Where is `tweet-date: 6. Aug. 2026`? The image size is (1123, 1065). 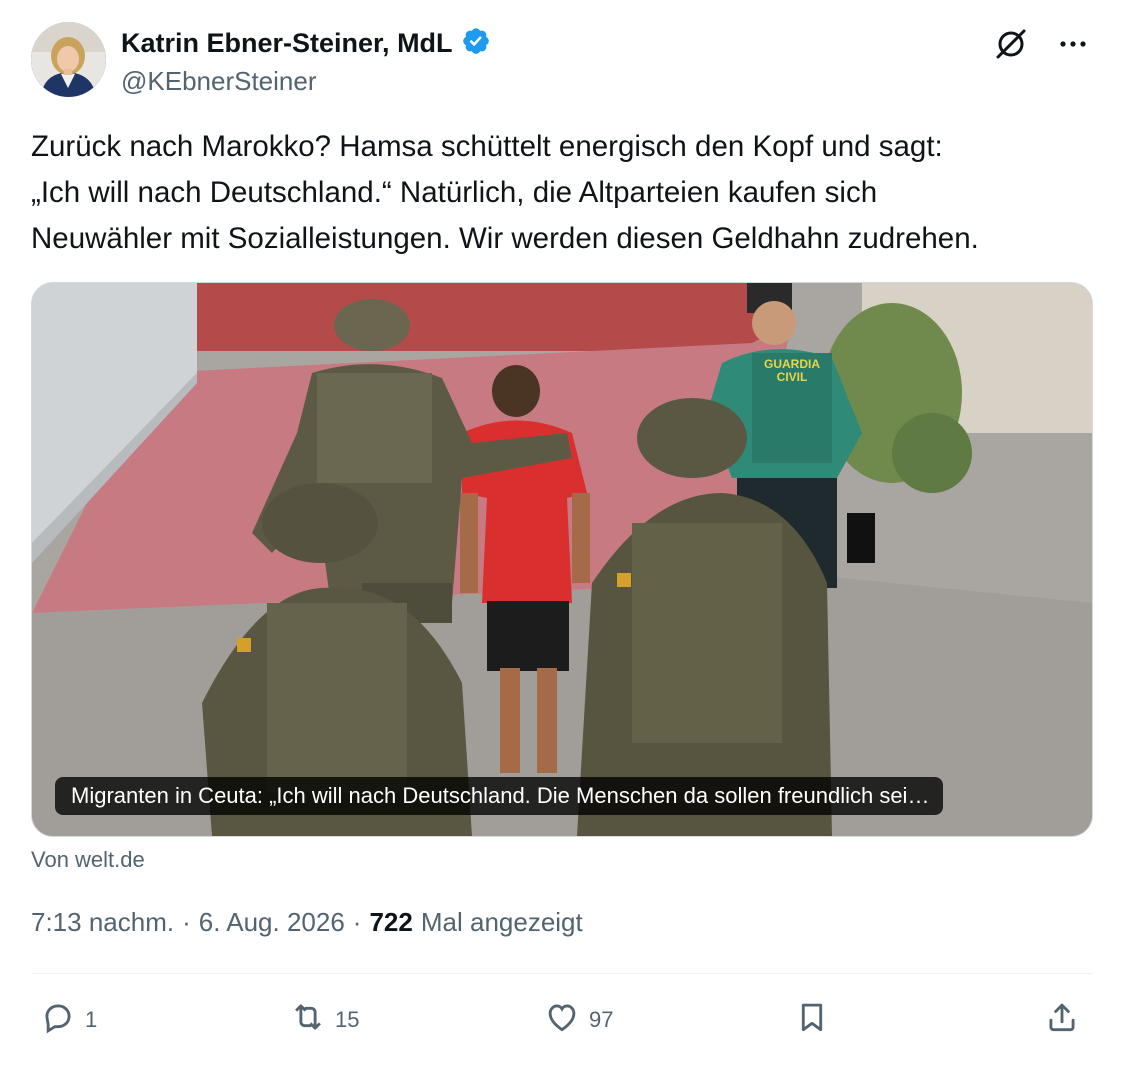
tweet-date: 6. Aug. 2026 is located at coordinates (272, 922).